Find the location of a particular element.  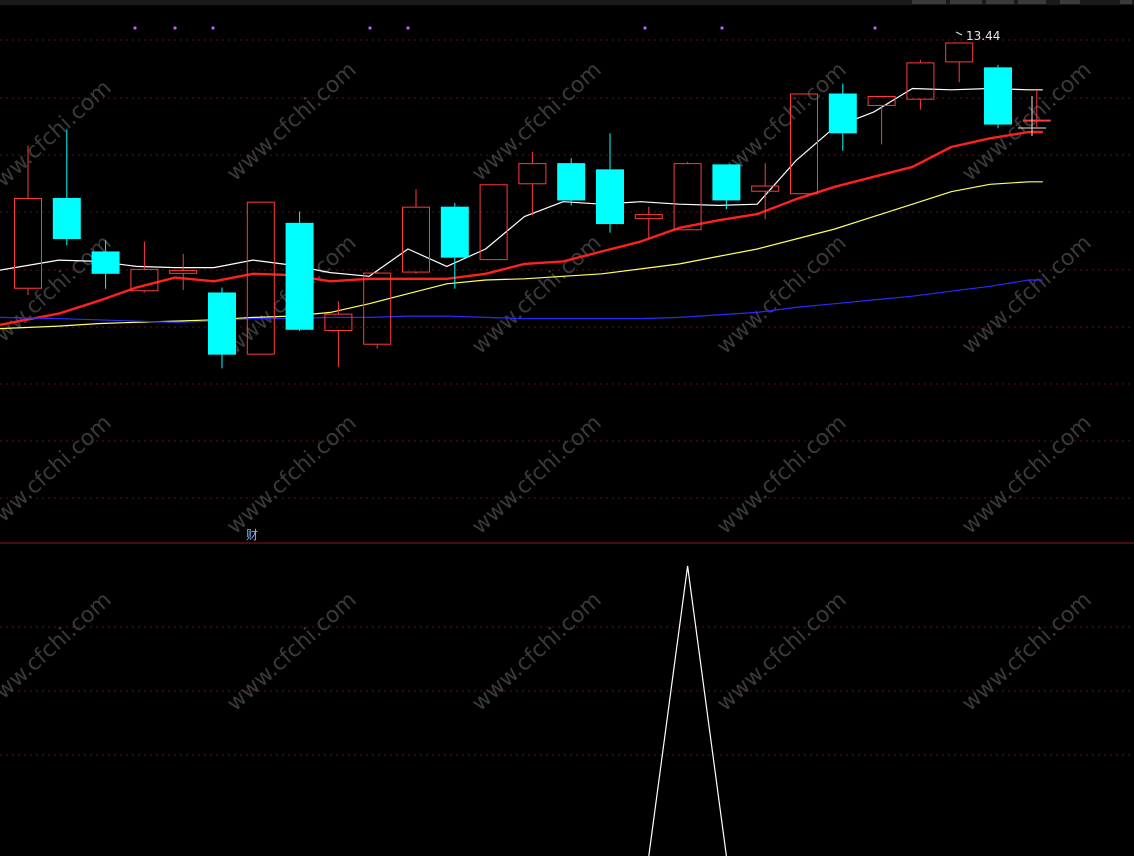

indicator-spike-line is located at coordinates (687, 710).